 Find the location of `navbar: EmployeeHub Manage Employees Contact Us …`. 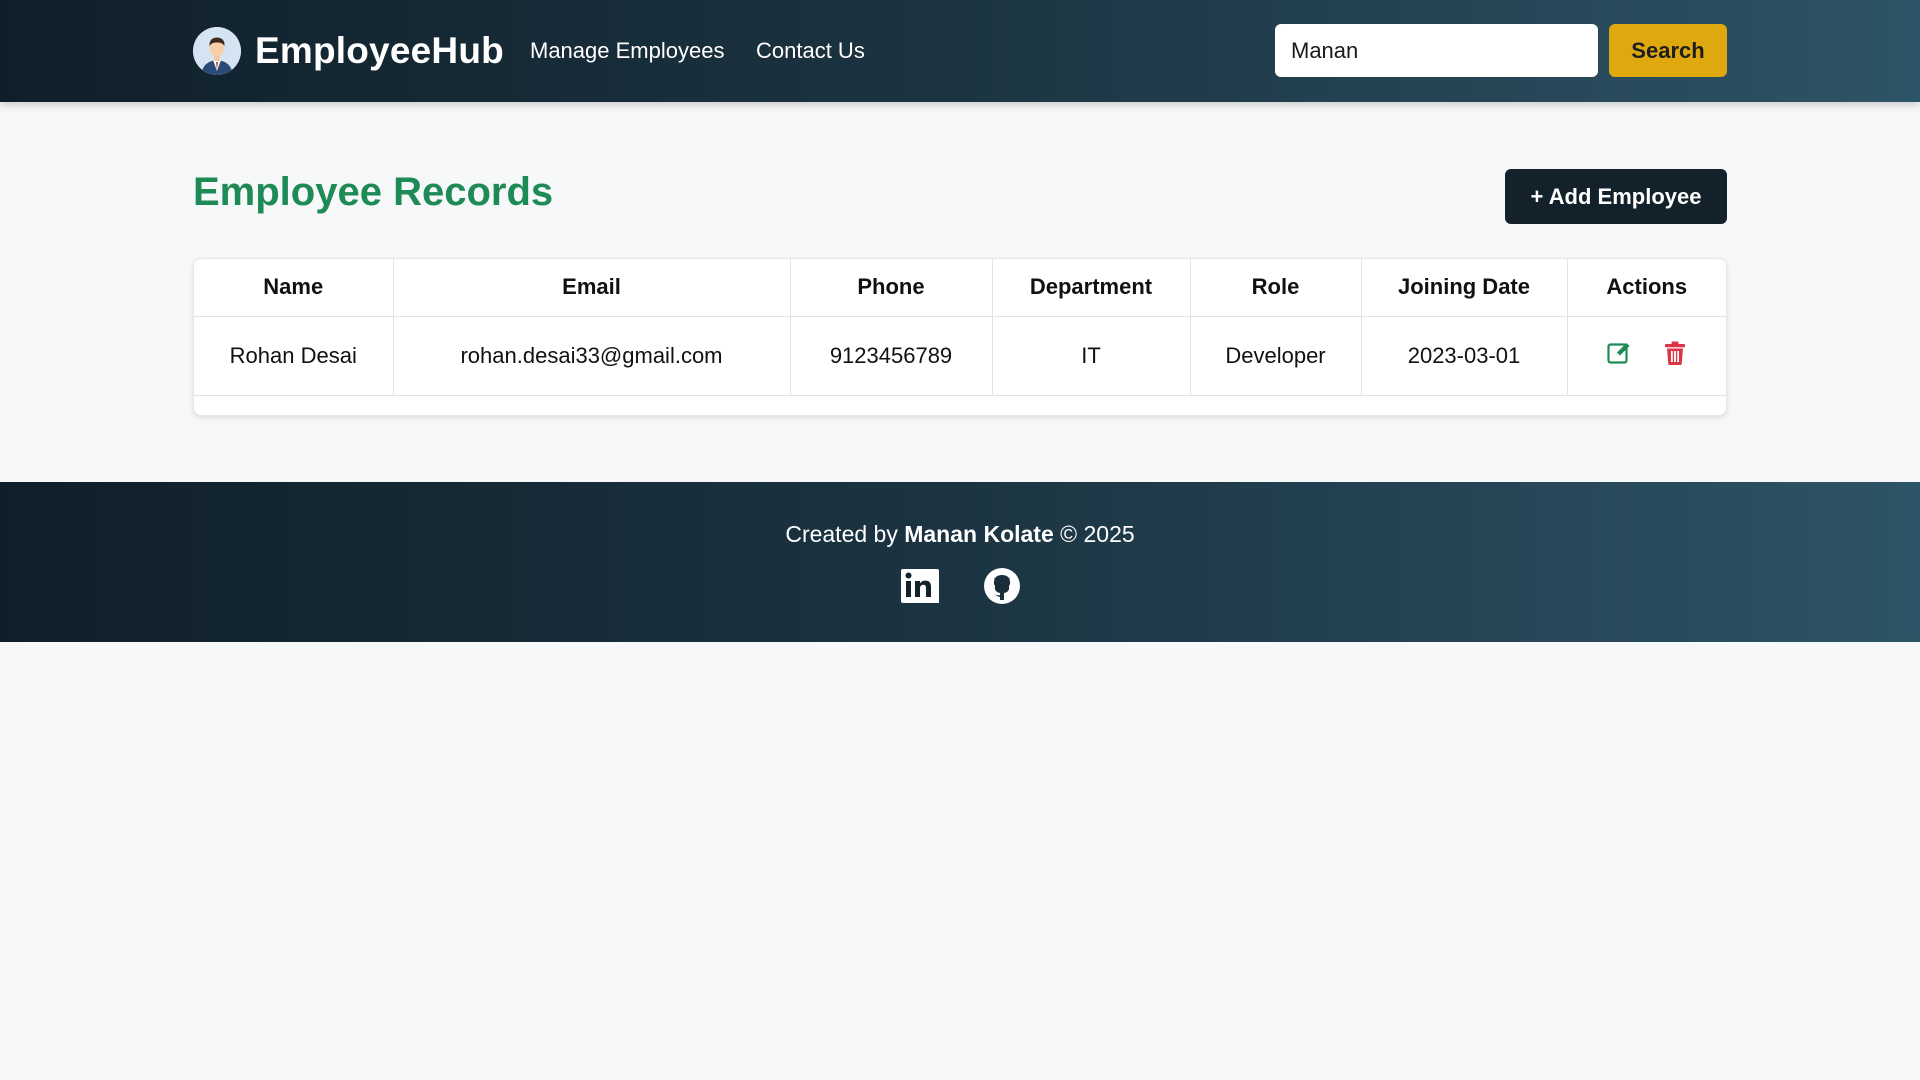

navbar: EmployeeHub Manage Employees Contact Us … is located at coordinates (960, 51).